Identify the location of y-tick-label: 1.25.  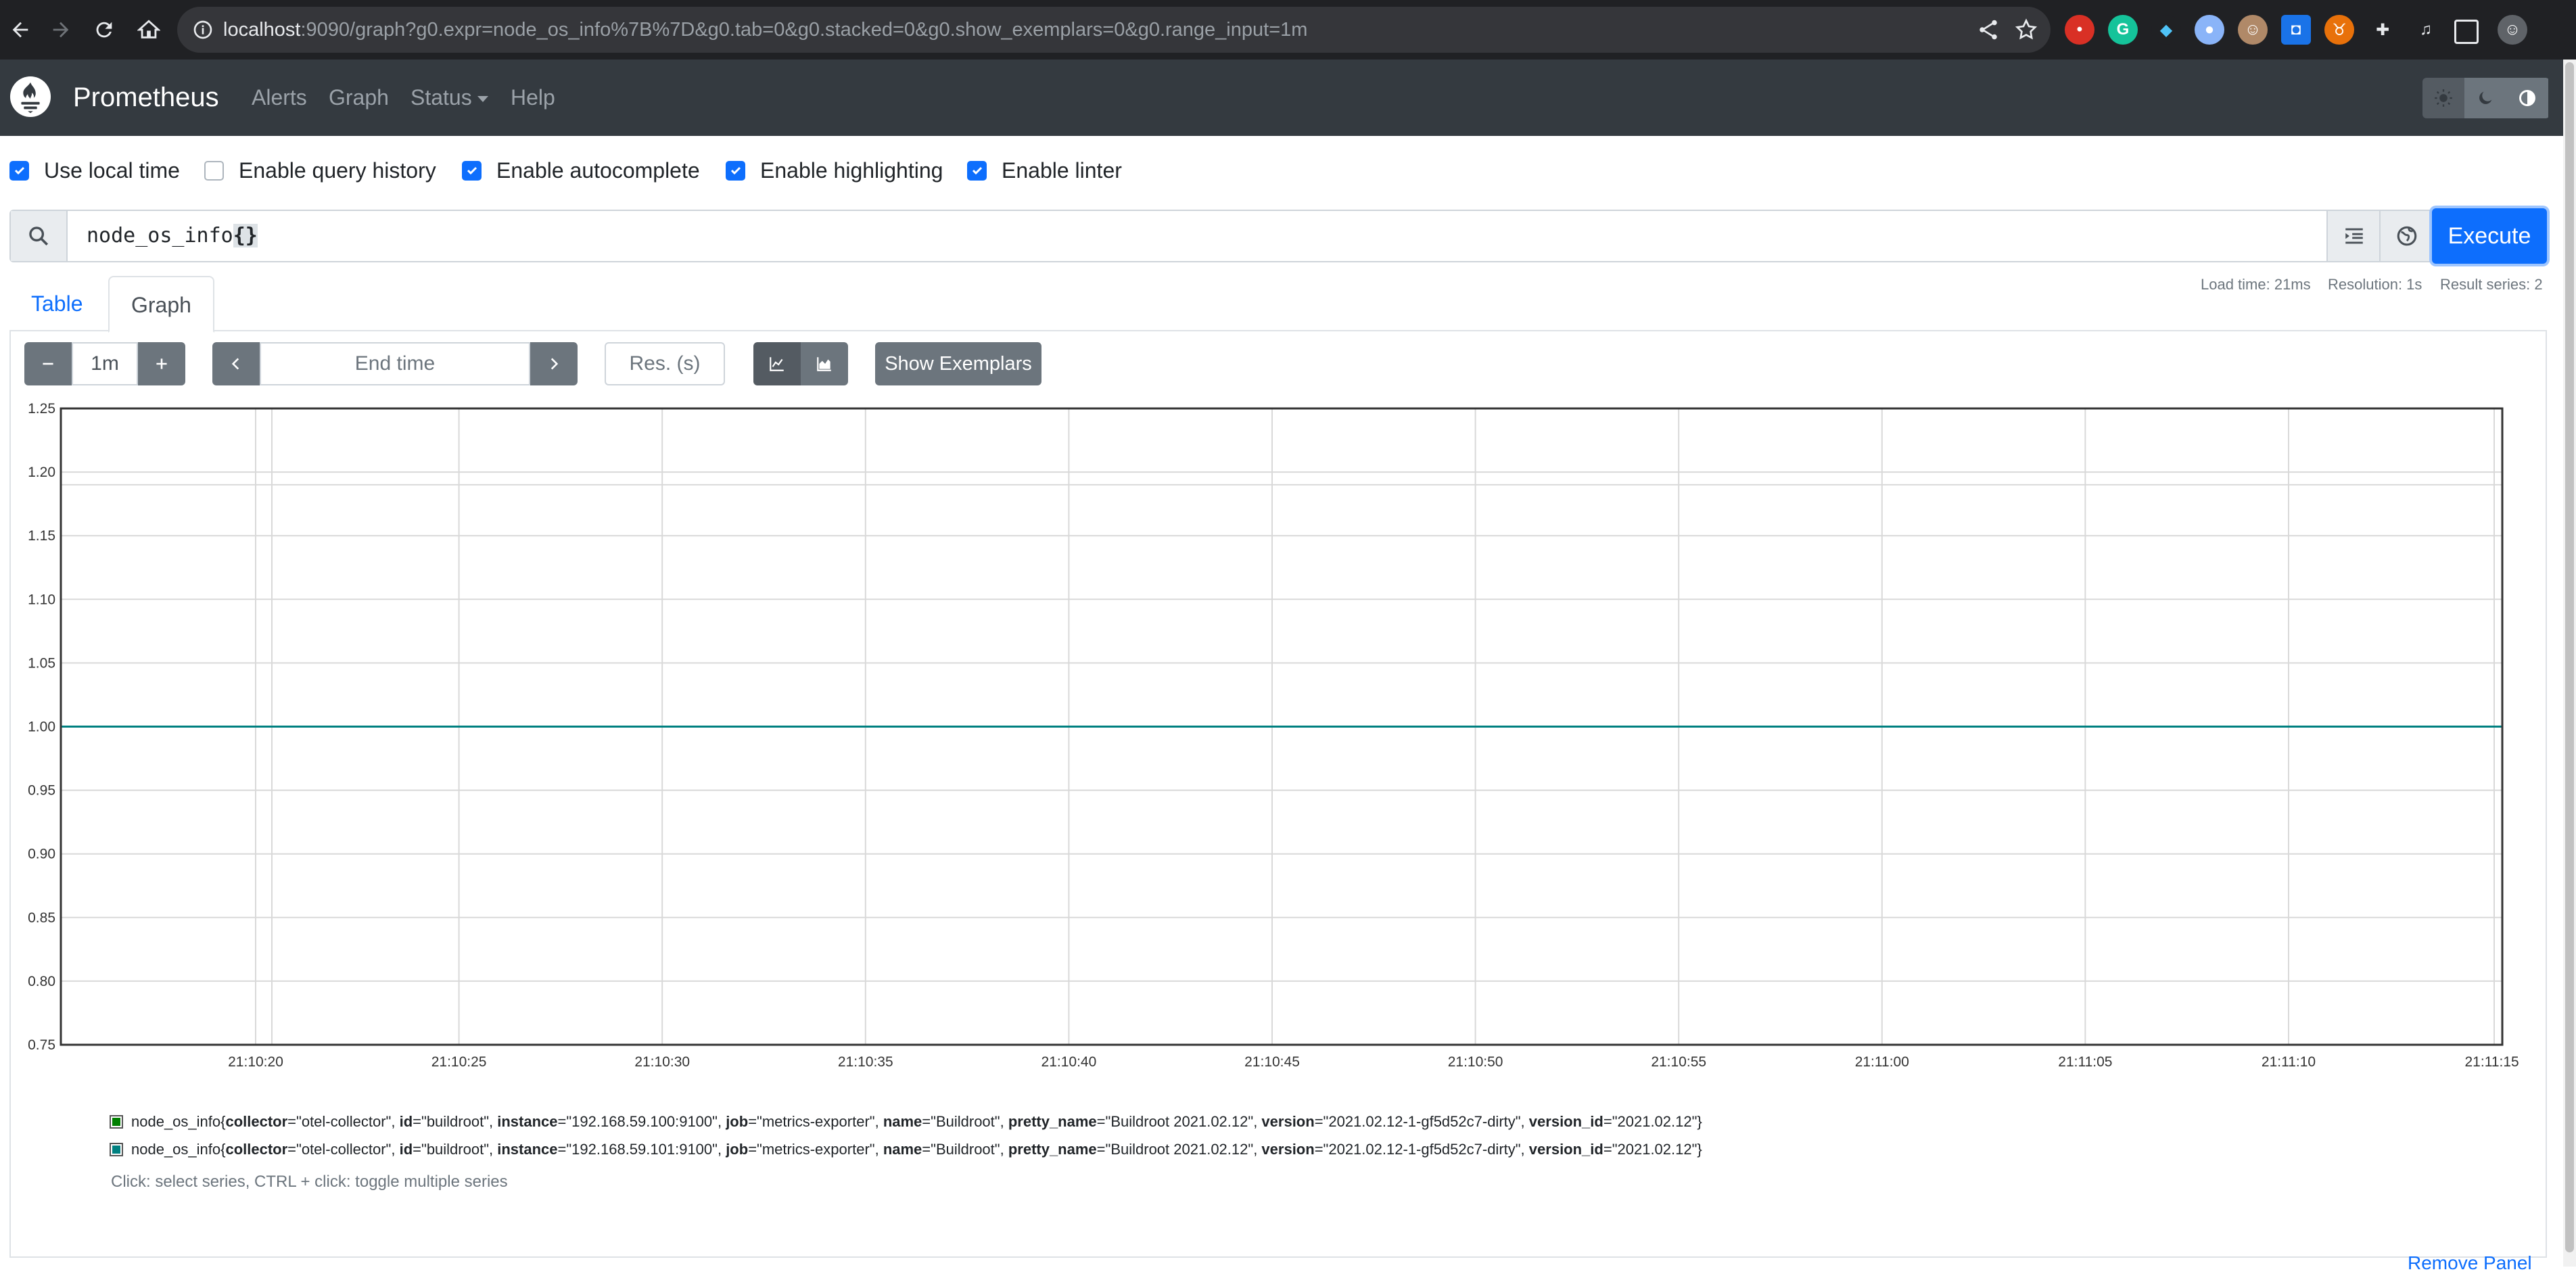
(41, 409).